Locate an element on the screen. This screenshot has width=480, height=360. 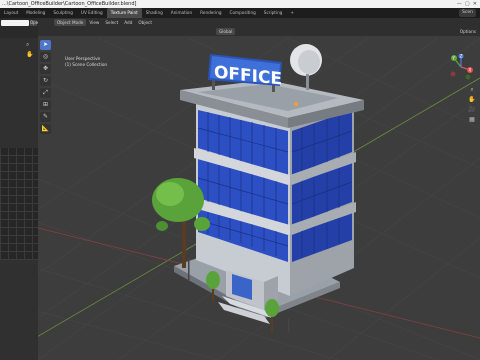
rotate-tool-icon: ↻ is located at coordinates (45, 81).